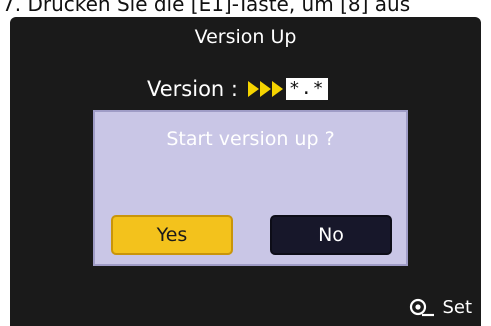  I want to click on dialog-message: Start version up ?, so click(250, 139).